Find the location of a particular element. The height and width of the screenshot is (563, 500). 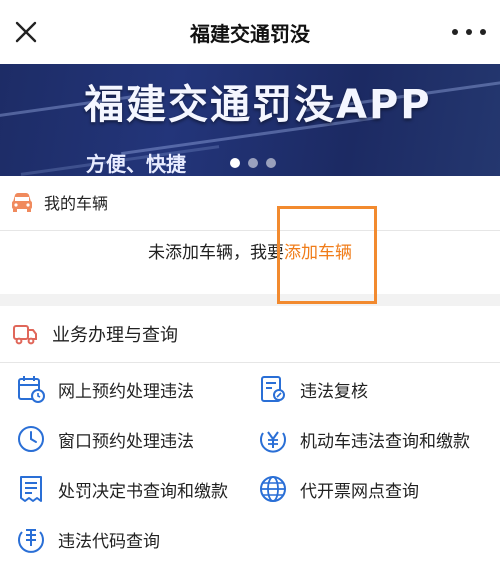

more-icon is located at coordinates (469, 32).